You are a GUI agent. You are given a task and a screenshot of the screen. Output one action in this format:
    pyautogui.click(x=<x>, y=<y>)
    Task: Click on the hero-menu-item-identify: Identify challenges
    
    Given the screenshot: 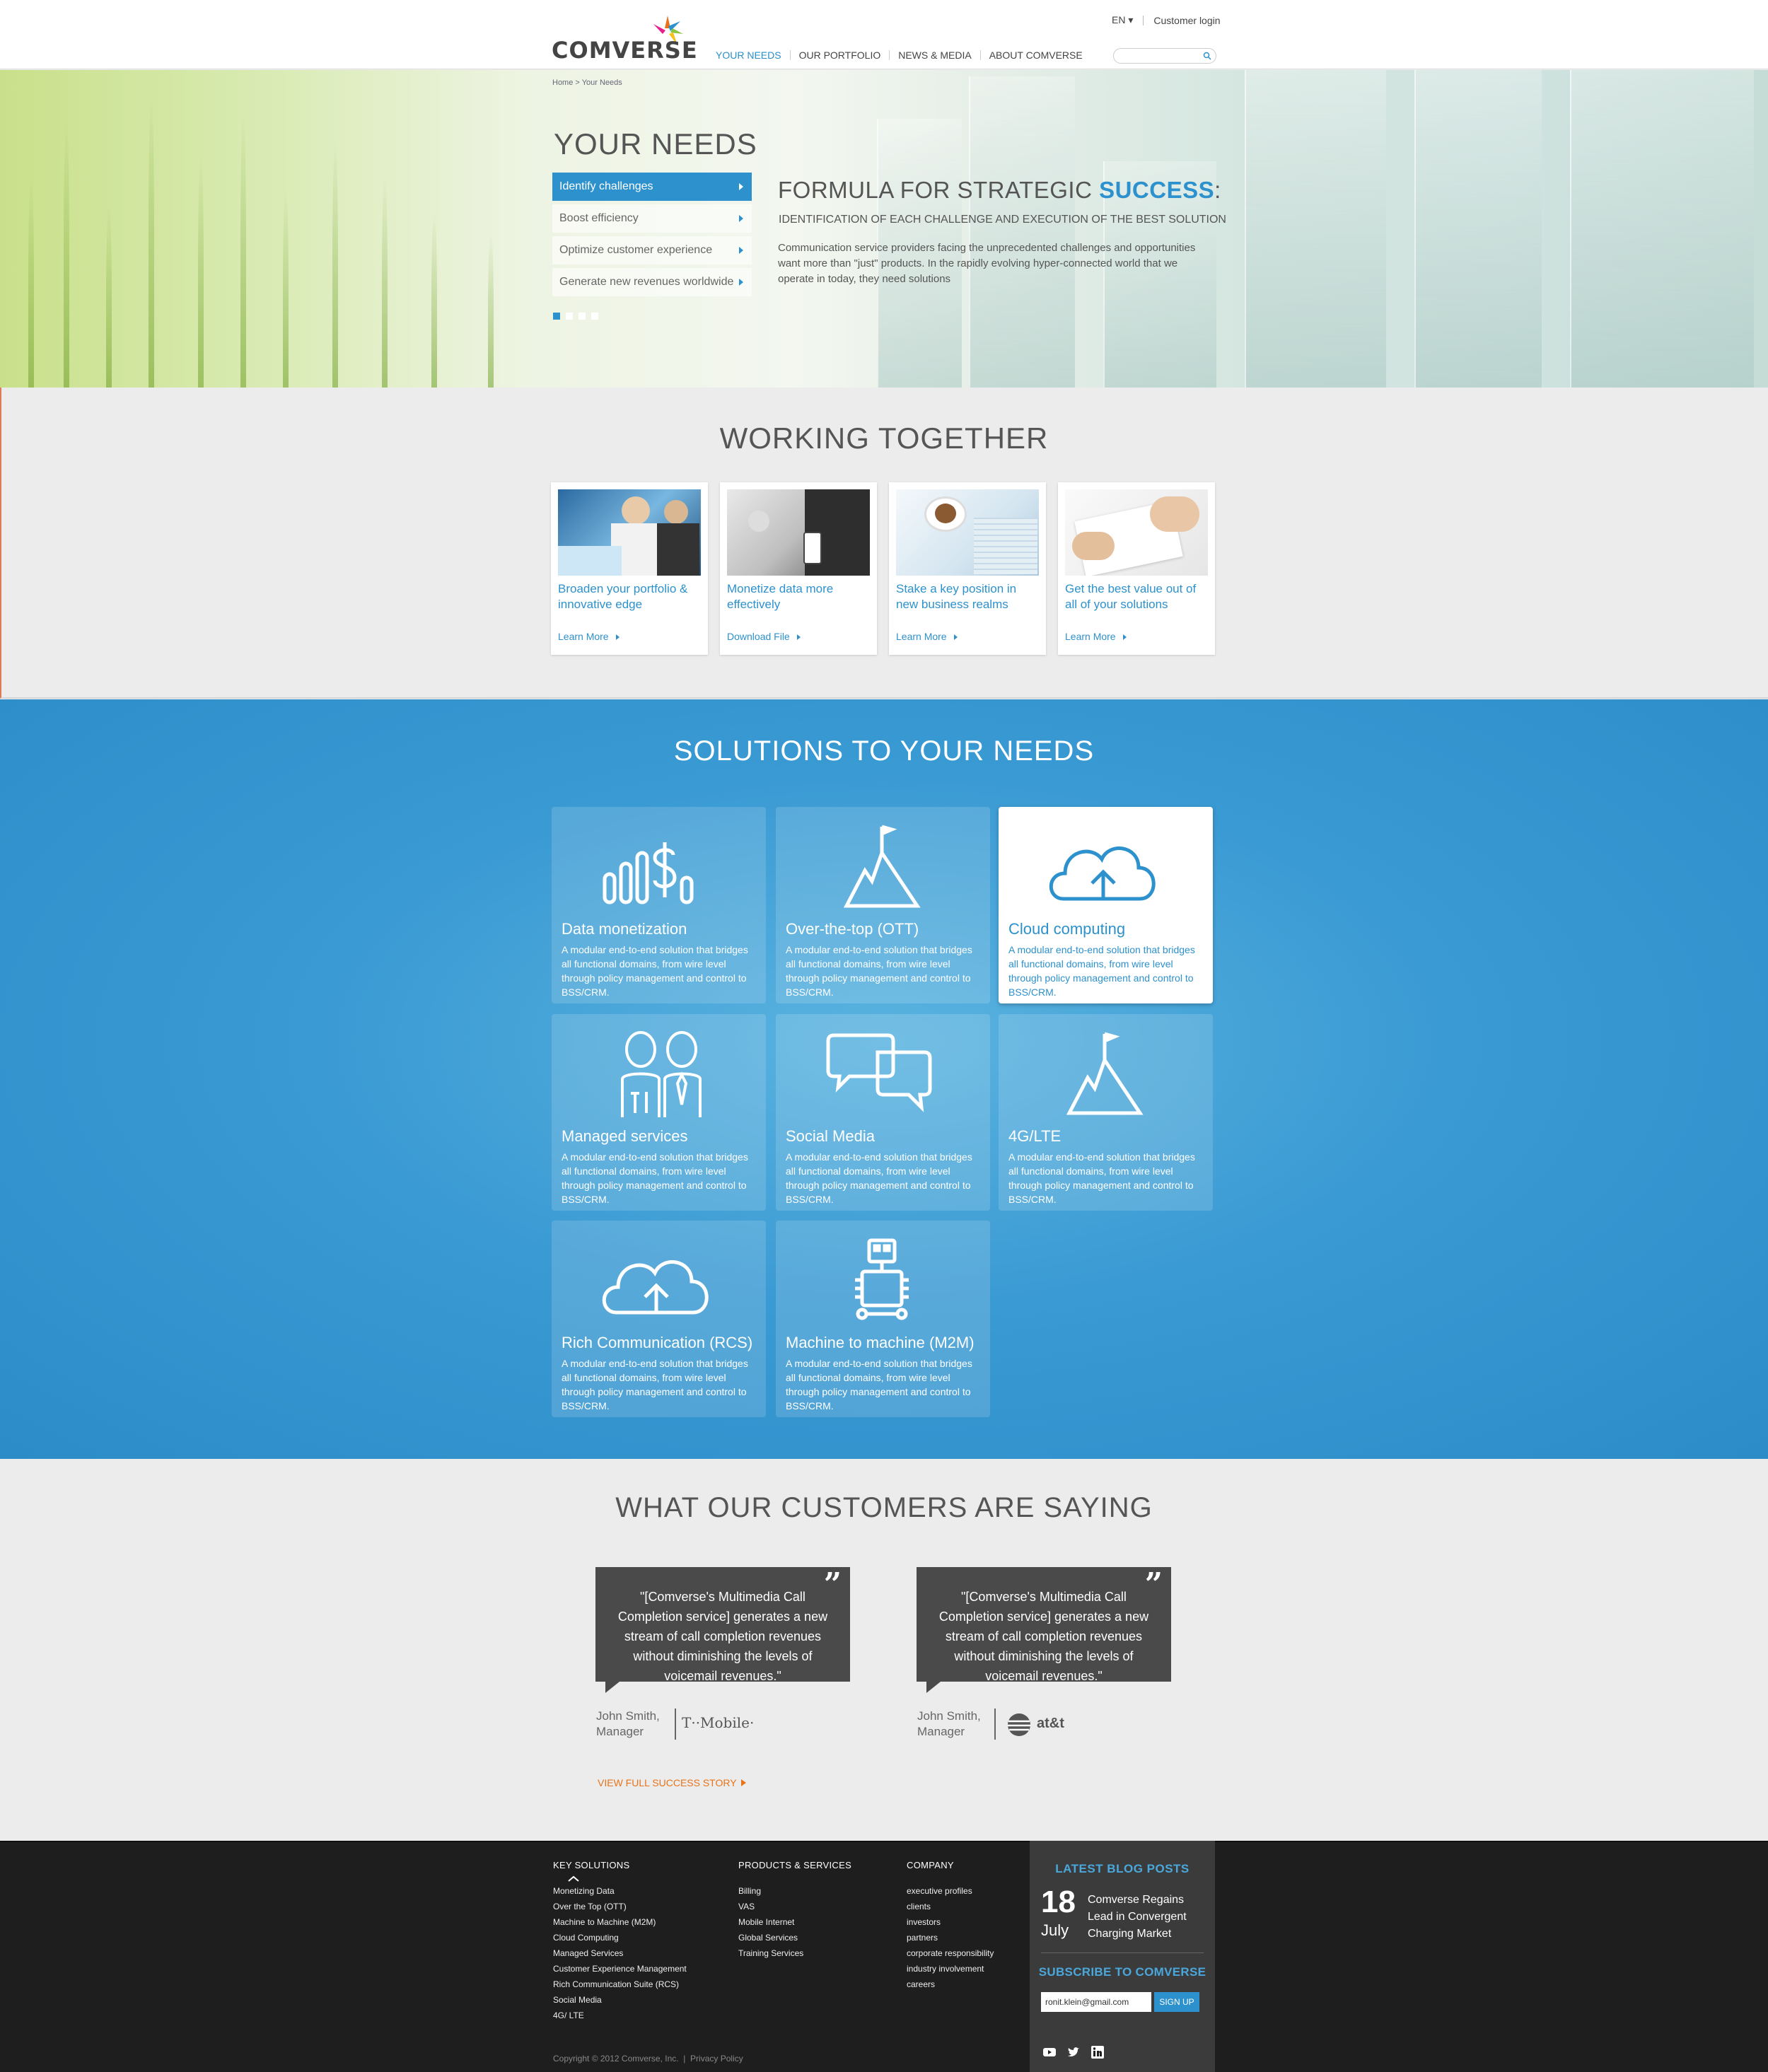 What is the action you would take?
    pyautogui.click(x=652, y=187)
    